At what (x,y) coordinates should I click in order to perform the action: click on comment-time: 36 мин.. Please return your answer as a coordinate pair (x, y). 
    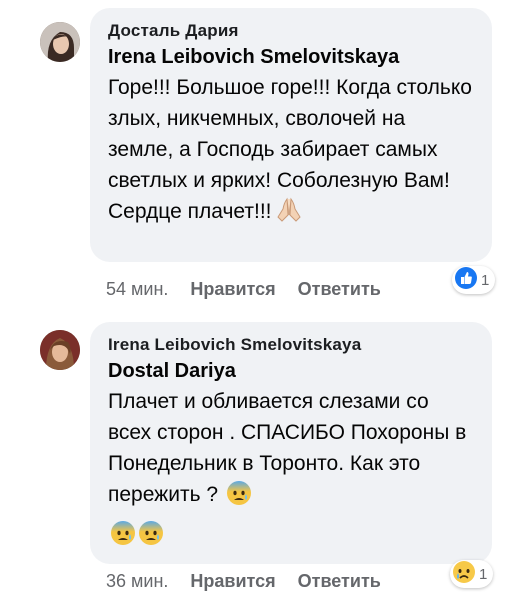
    Looking at the image, I should click on (137, 581).